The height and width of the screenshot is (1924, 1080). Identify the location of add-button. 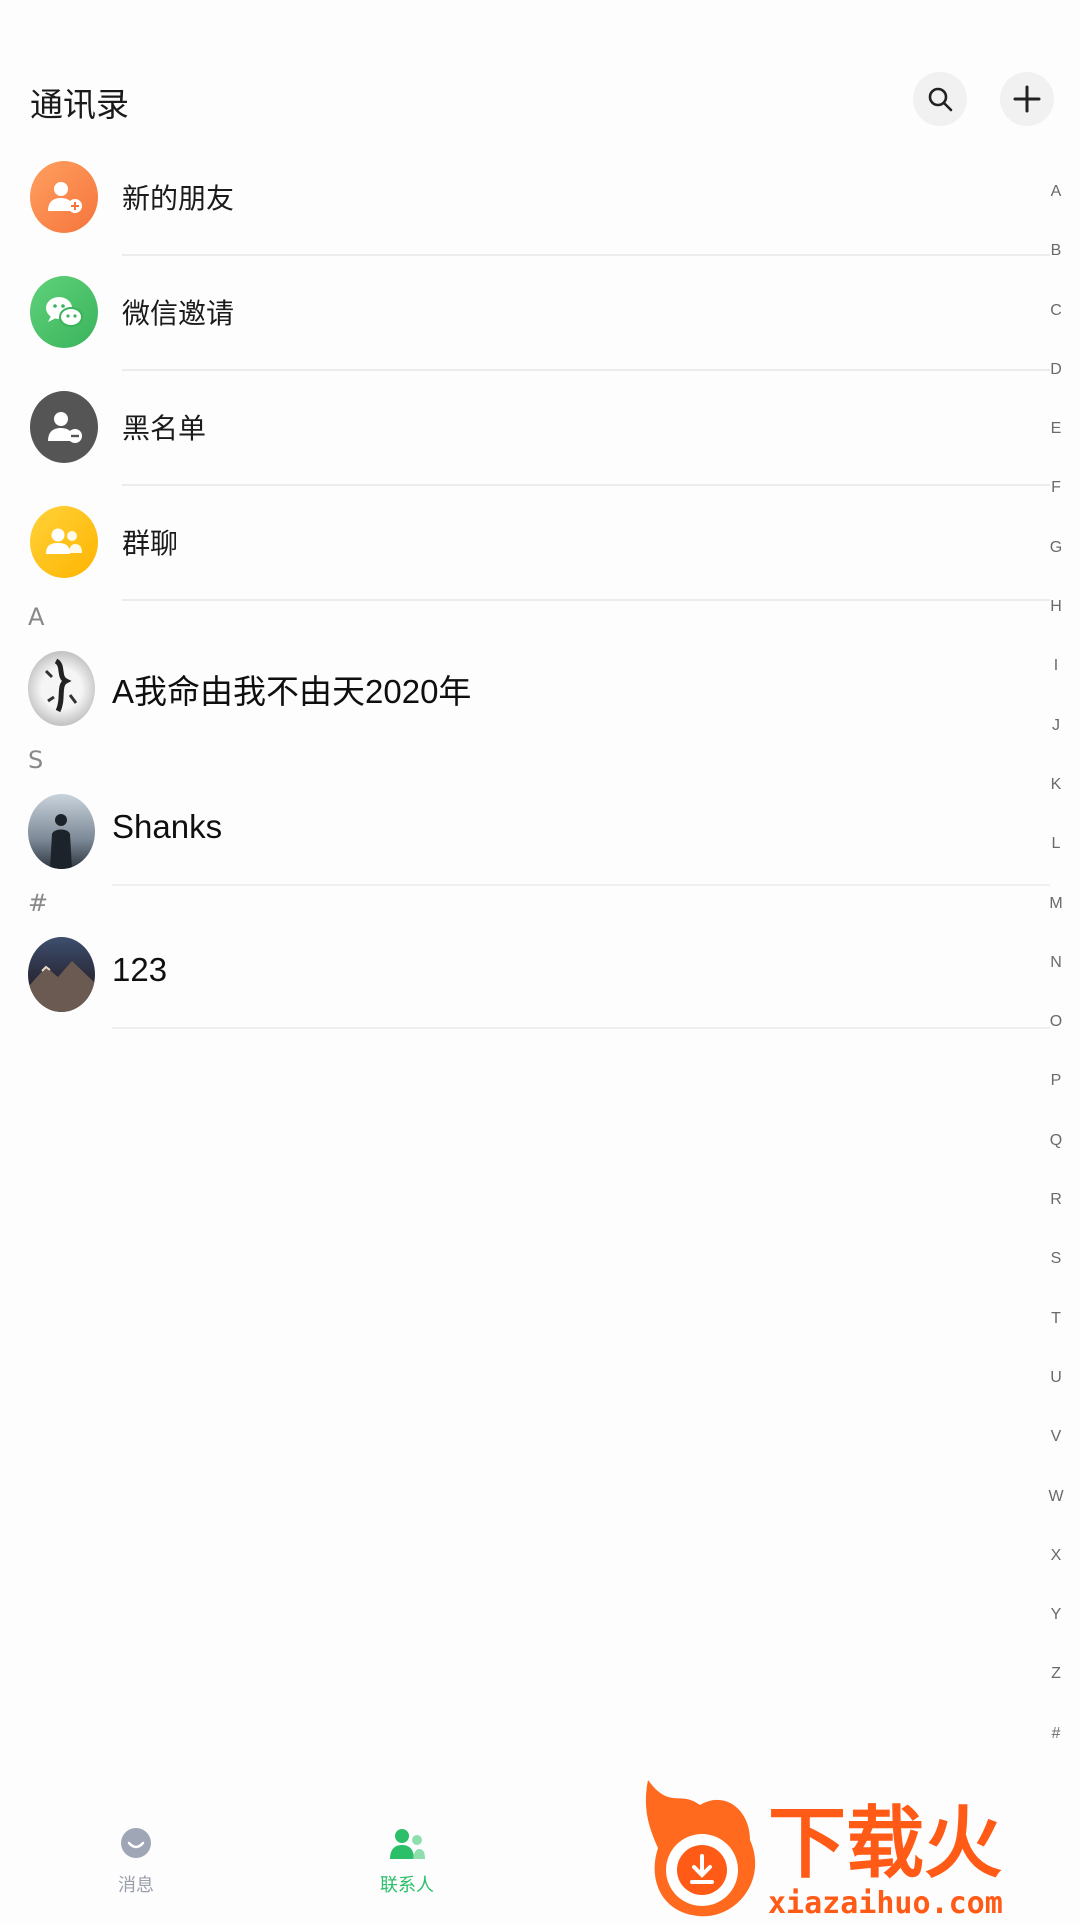
(1027, 99).